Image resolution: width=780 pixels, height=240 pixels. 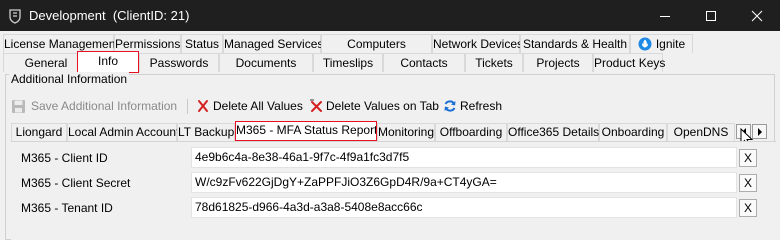 What do you see at coordinates (382, 106) in the screenshot?
I see `delete-tab-label: Delete Values on Tab` at bounding box center [382, 106].